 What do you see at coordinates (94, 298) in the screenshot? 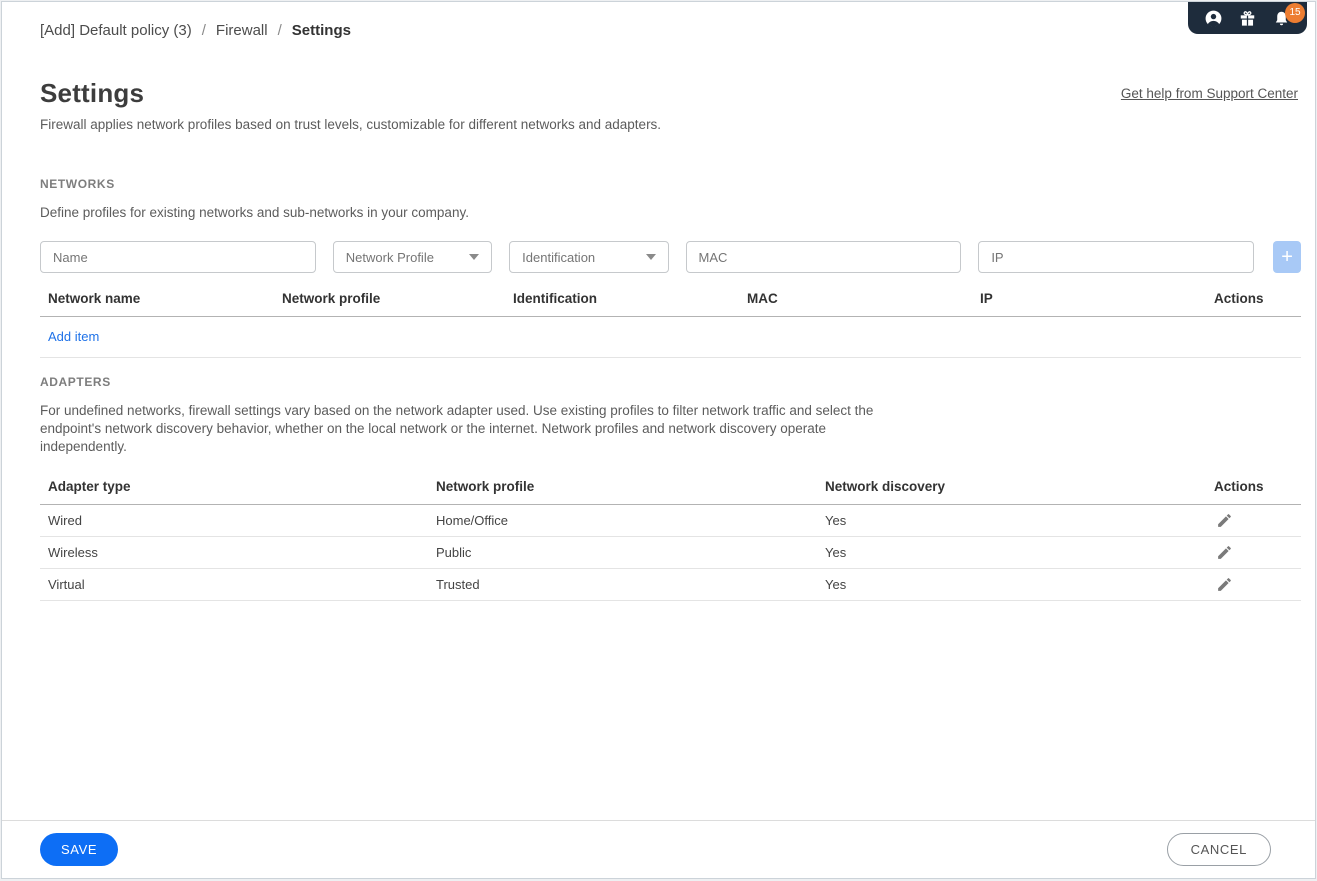
I see `col-network-name: Network name` at bounding box center [94, 298].